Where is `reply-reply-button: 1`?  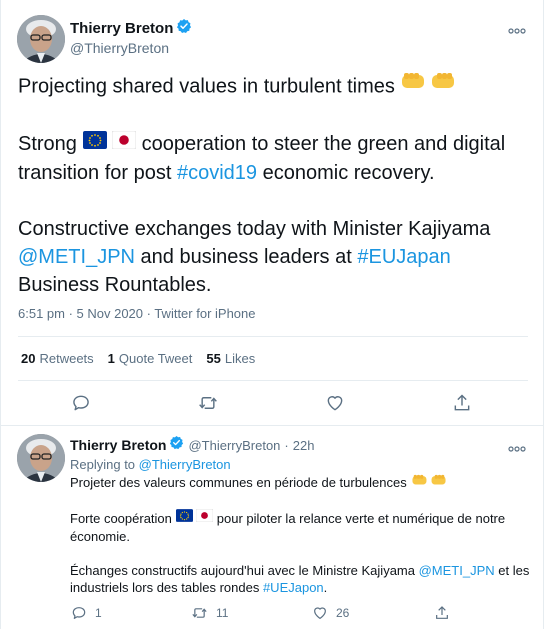
reply-reply-button: 1 is located at coordinates (86, 613).